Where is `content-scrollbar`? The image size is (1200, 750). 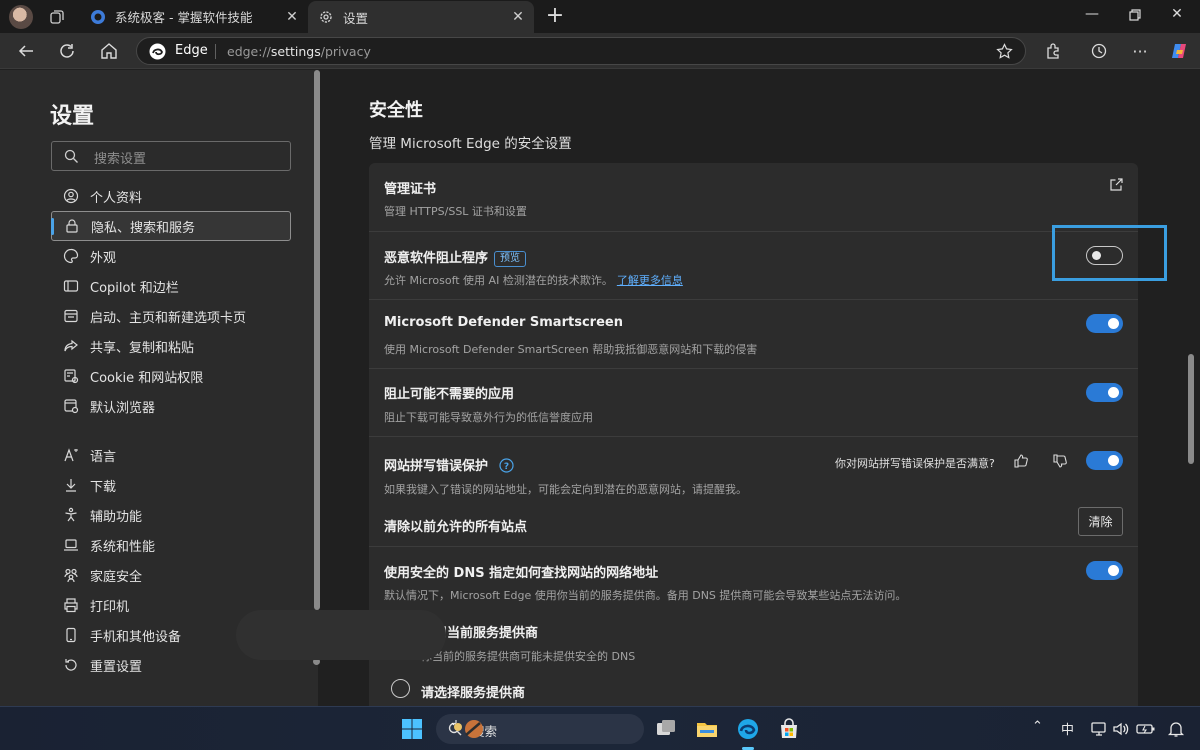 content-scrollbar is located at coordinates (1191, 409).